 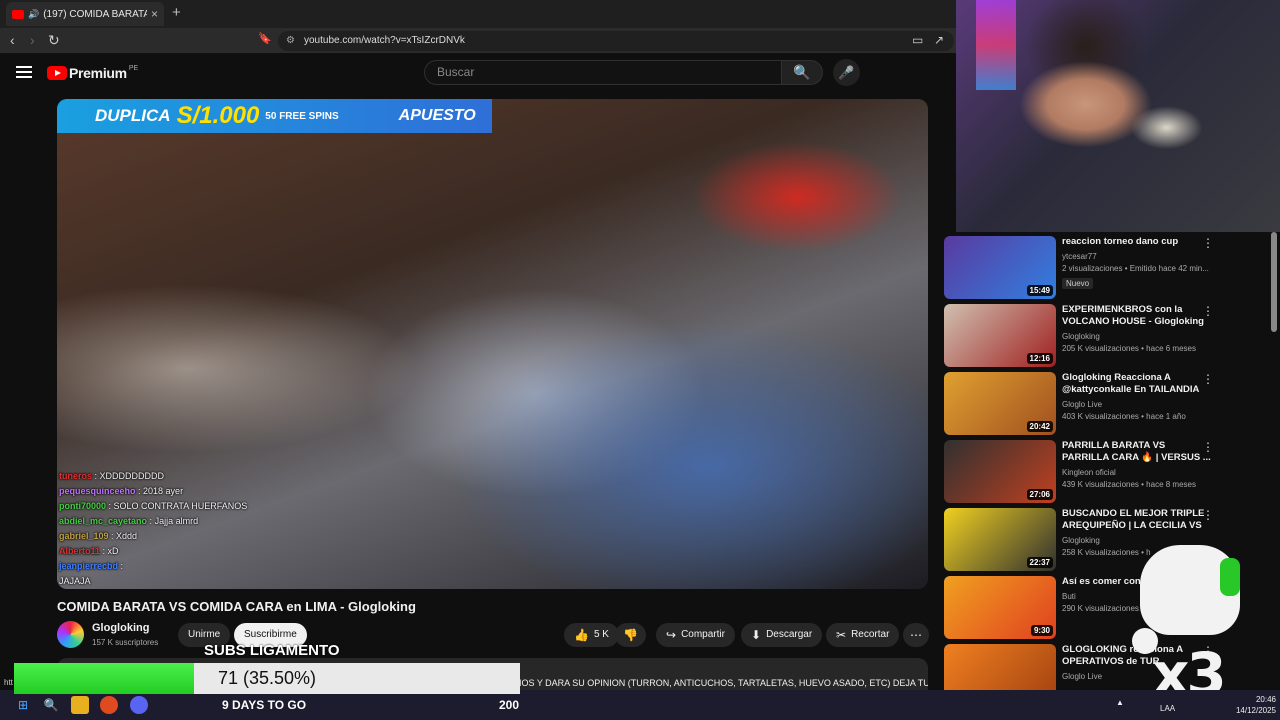 What do you see at coordinates (703, 634) in the screenshot?
I see `share-label: Compartir` at bounding box center [703, 634].